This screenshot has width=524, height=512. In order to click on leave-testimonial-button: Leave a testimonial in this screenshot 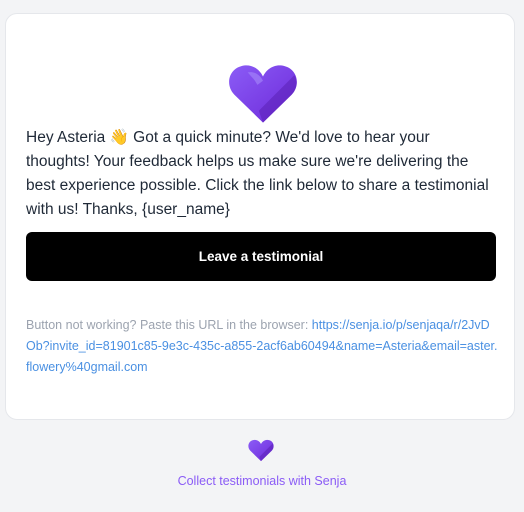, I will do `click(261, 256)`.